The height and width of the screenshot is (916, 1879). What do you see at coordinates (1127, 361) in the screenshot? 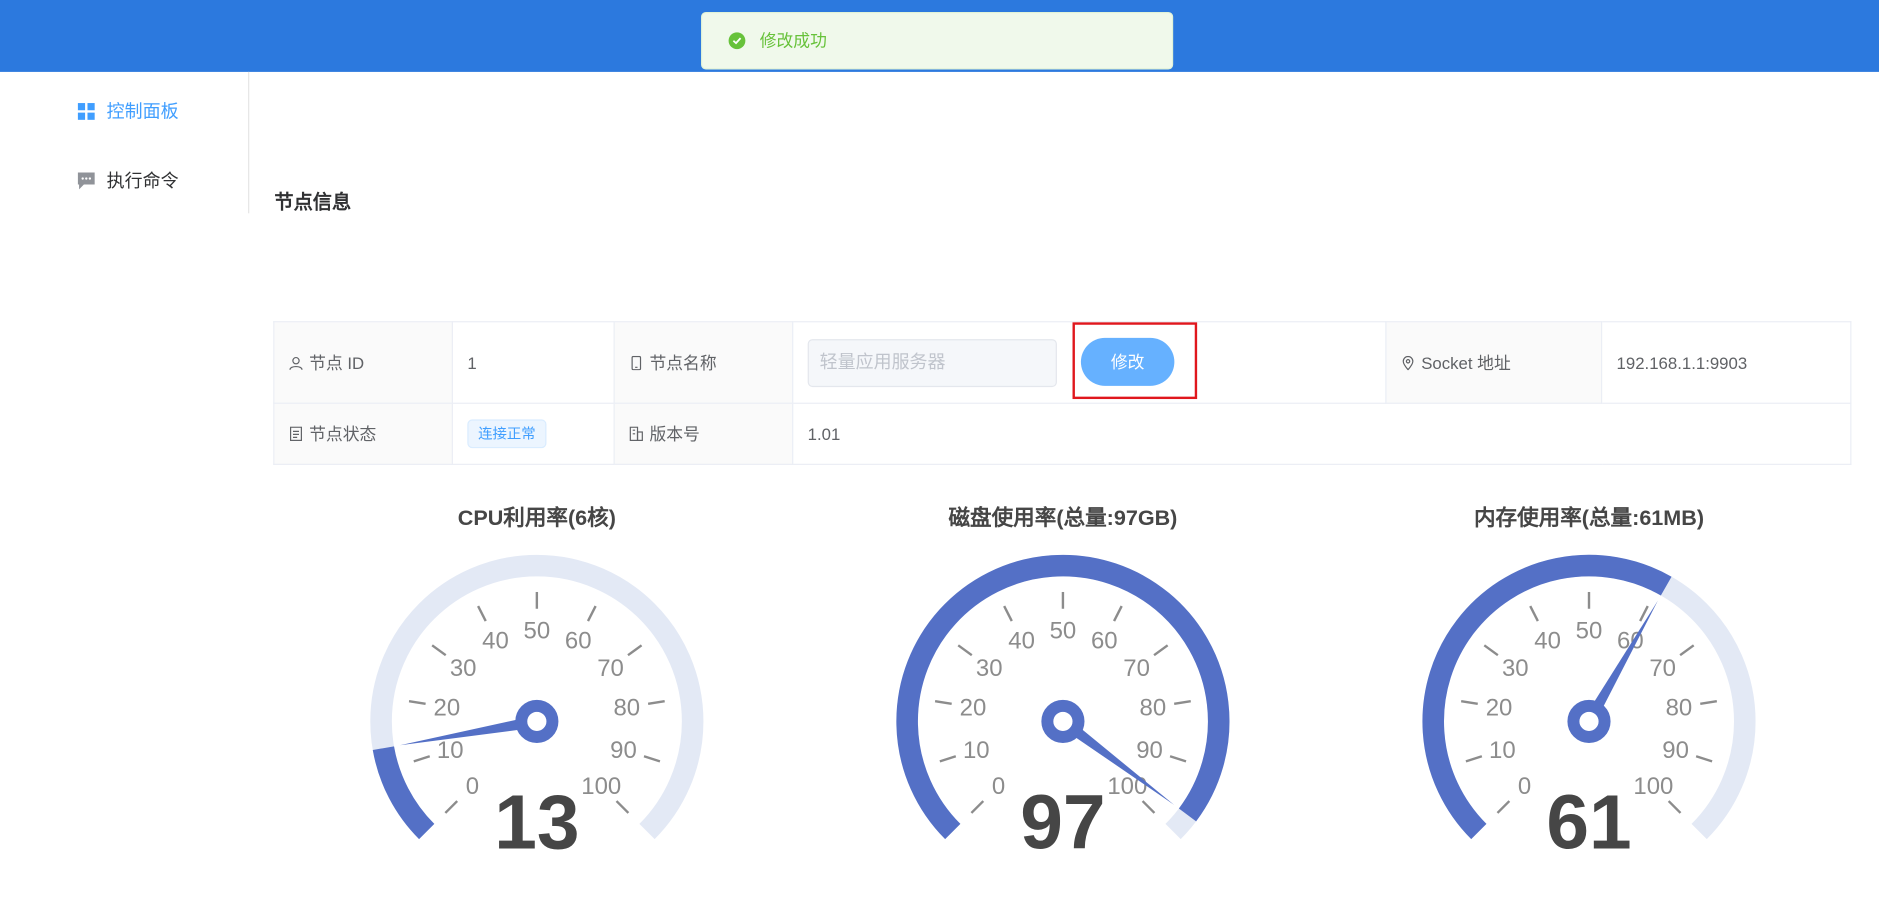
I see `edit-button: 修改` at bounding box center [1127, 361].